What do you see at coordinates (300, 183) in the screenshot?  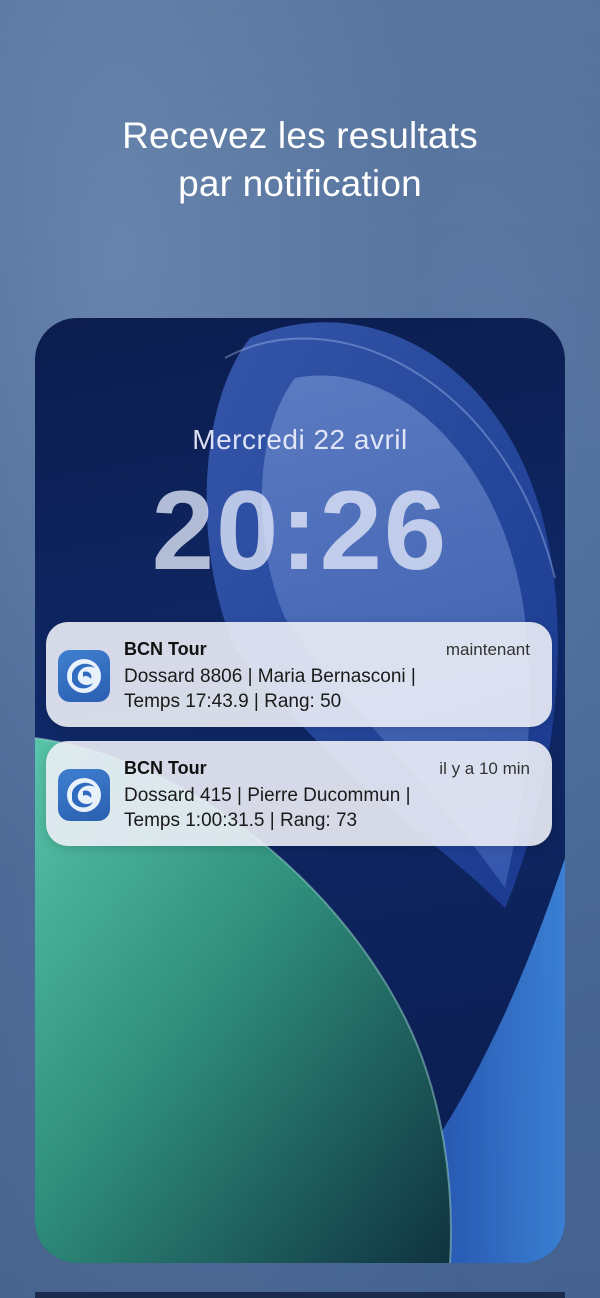 I see `headline-line-2: par notification` at bounding box center [300, 183].